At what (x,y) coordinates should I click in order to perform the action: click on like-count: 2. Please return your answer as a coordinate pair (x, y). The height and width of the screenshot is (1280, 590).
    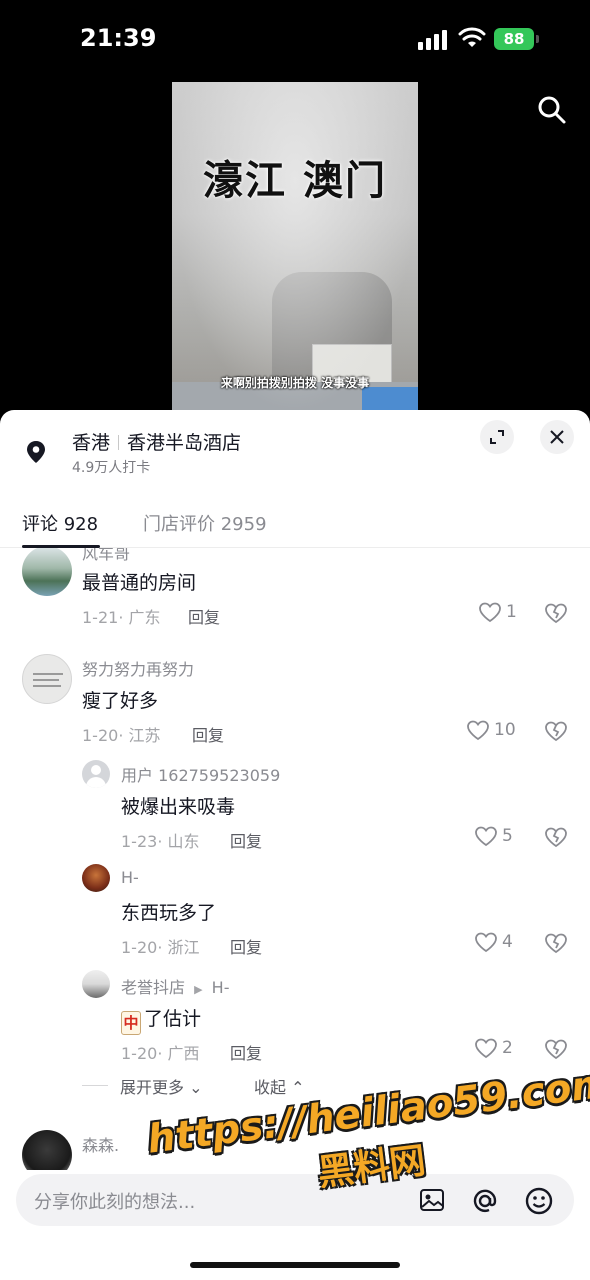
    Looking at the image, I should click on (507, 1048).